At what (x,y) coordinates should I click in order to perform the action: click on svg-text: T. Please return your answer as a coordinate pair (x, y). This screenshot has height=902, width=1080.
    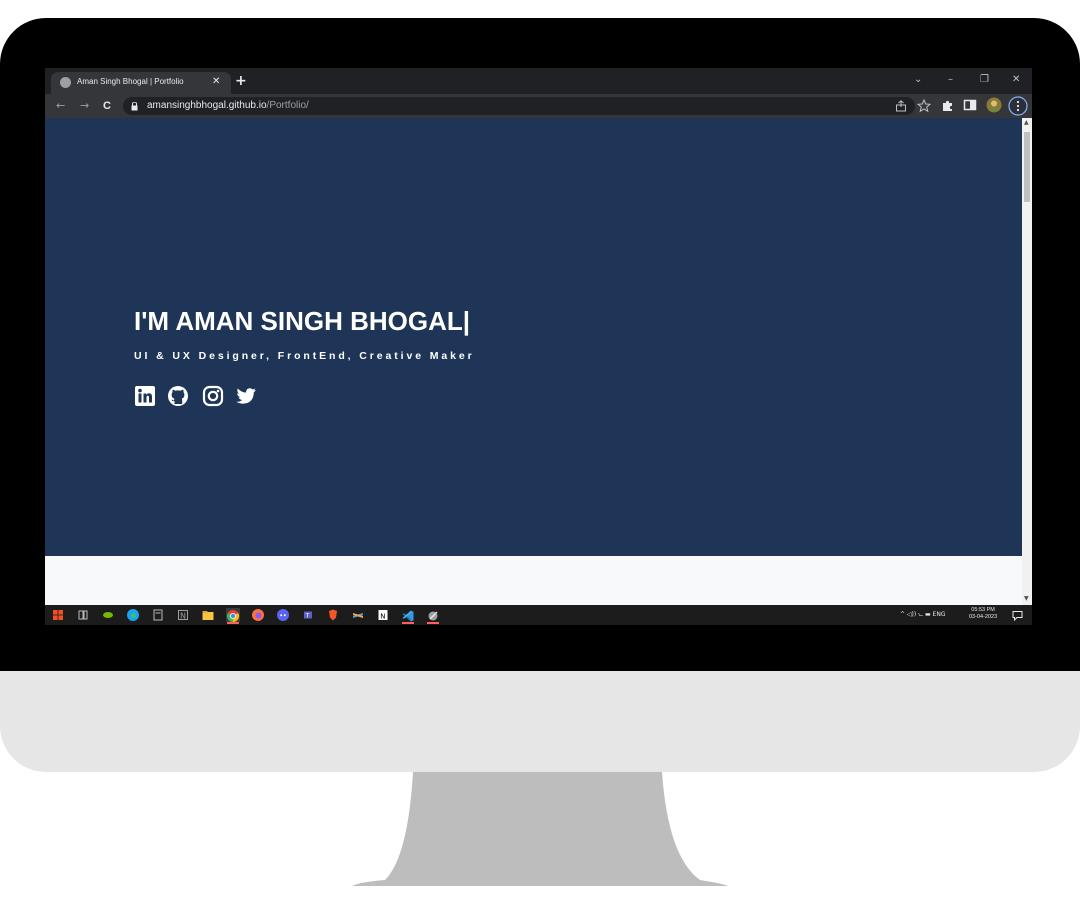
    Looking at the image, I should click on (307, 616).